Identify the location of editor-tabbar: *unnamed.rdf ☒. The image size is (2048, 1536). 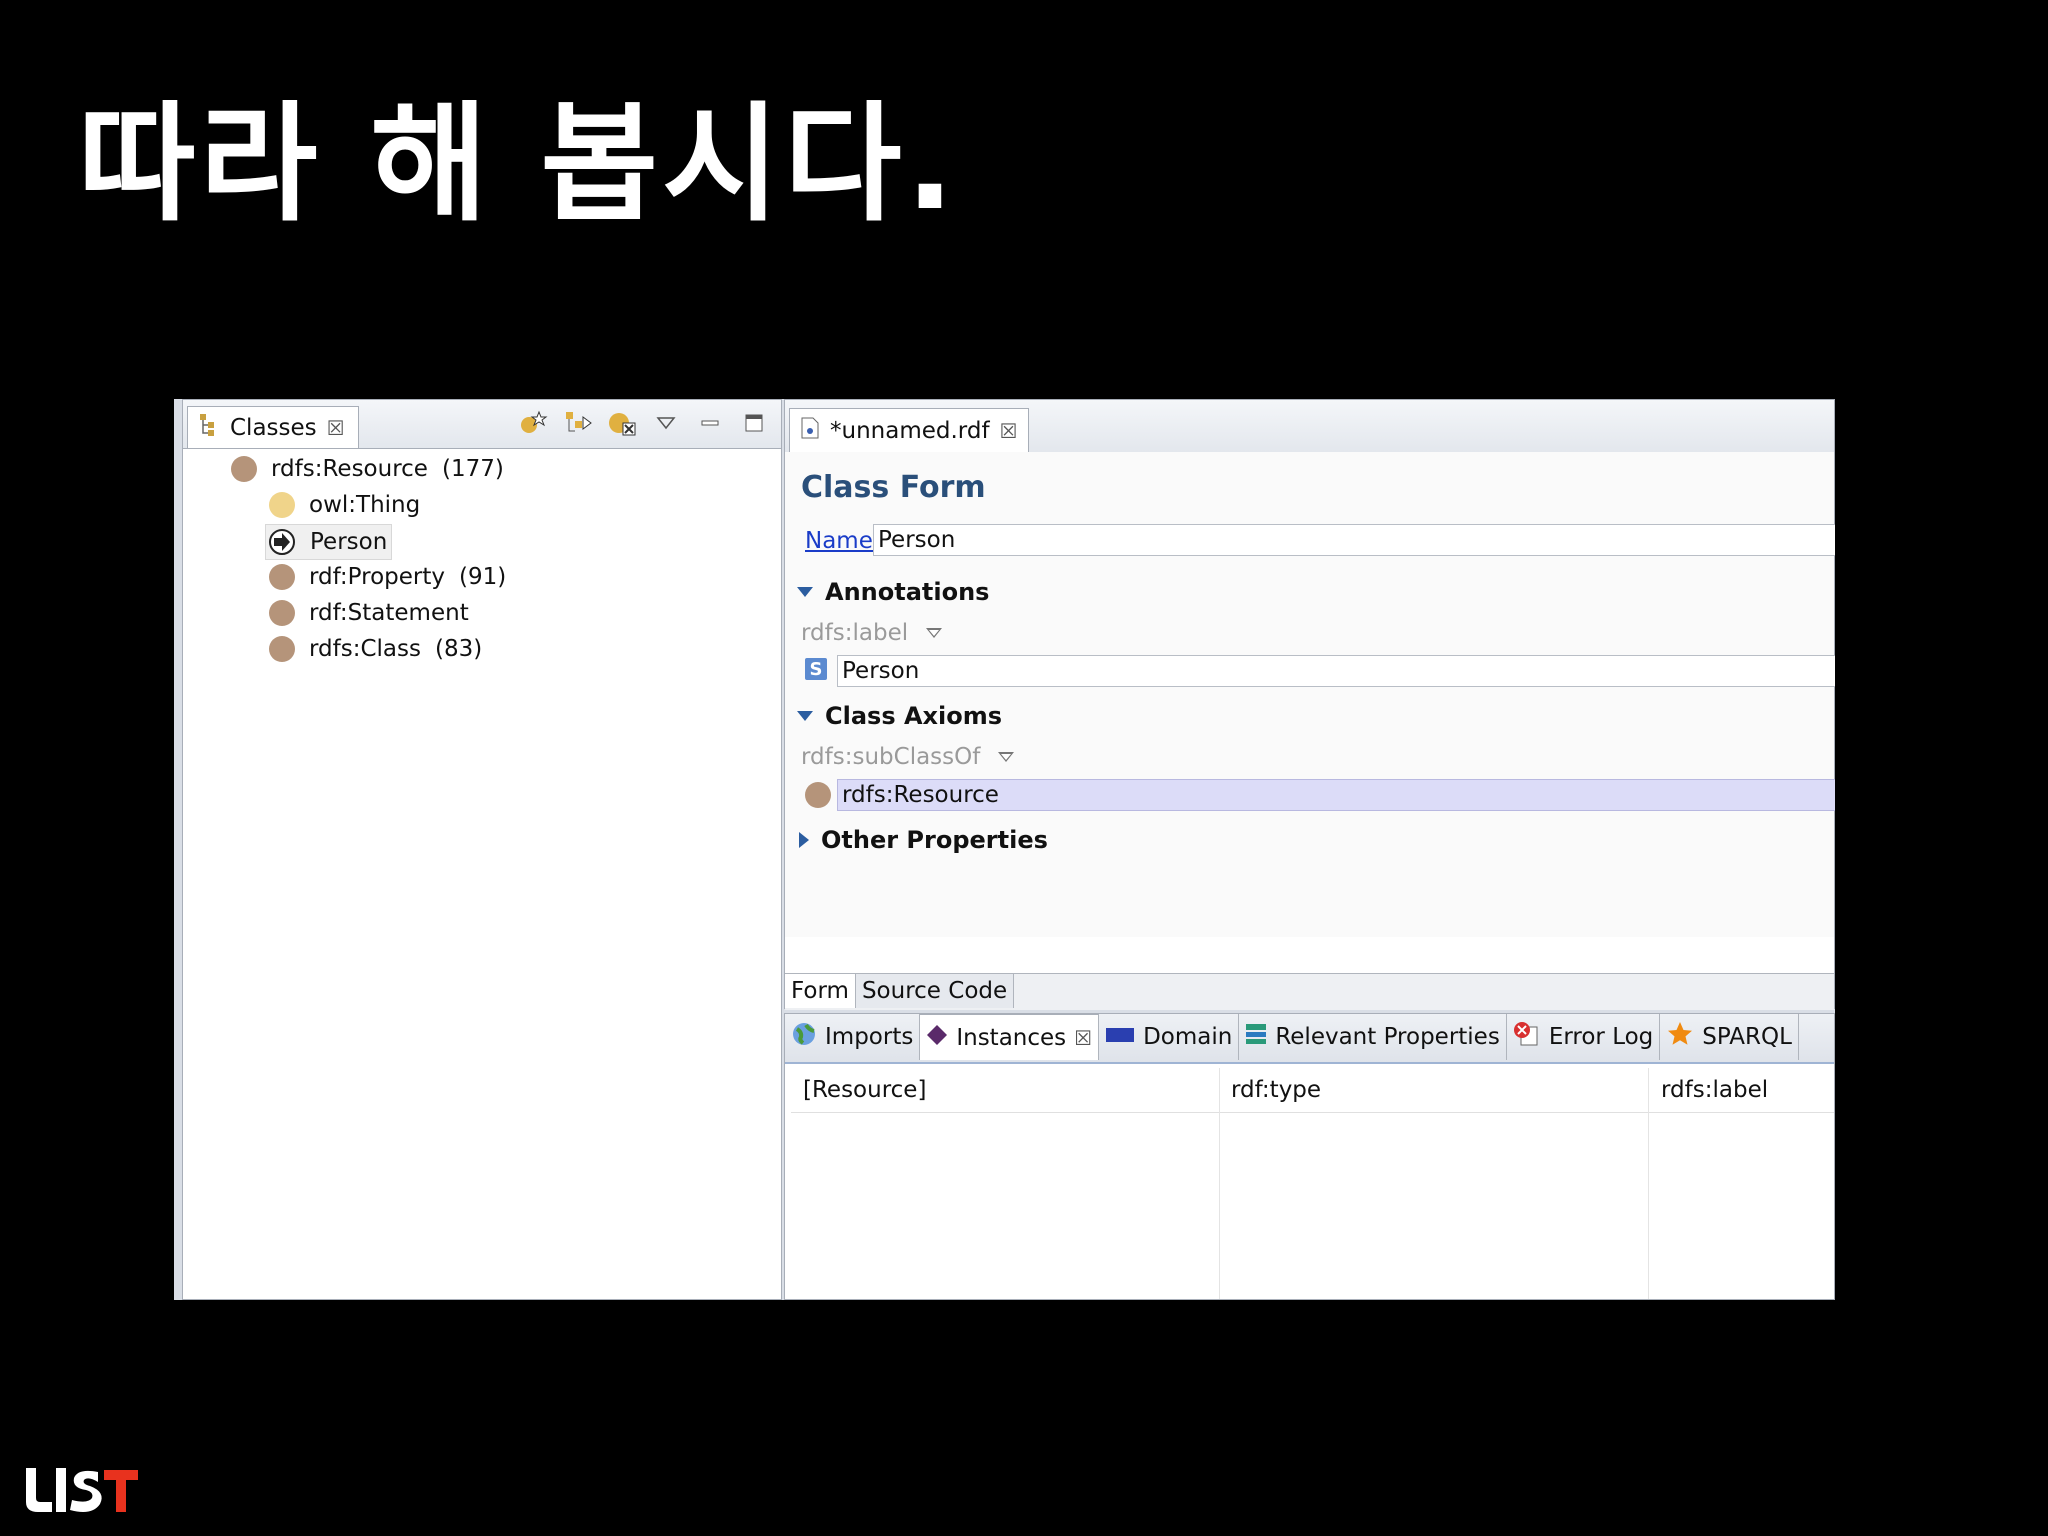
(1309, 426).